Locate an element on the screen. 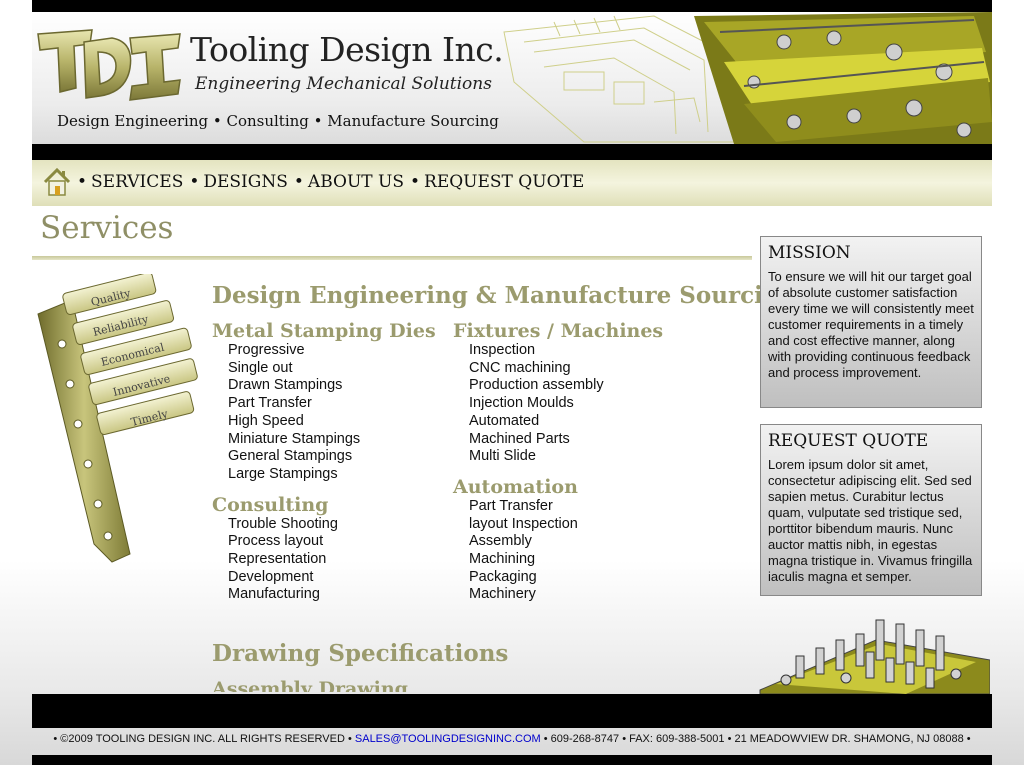 The image size is (1024, 765). nav-item-request-quote: • REQUEST QUOTE is located at coordinates (497, 182).